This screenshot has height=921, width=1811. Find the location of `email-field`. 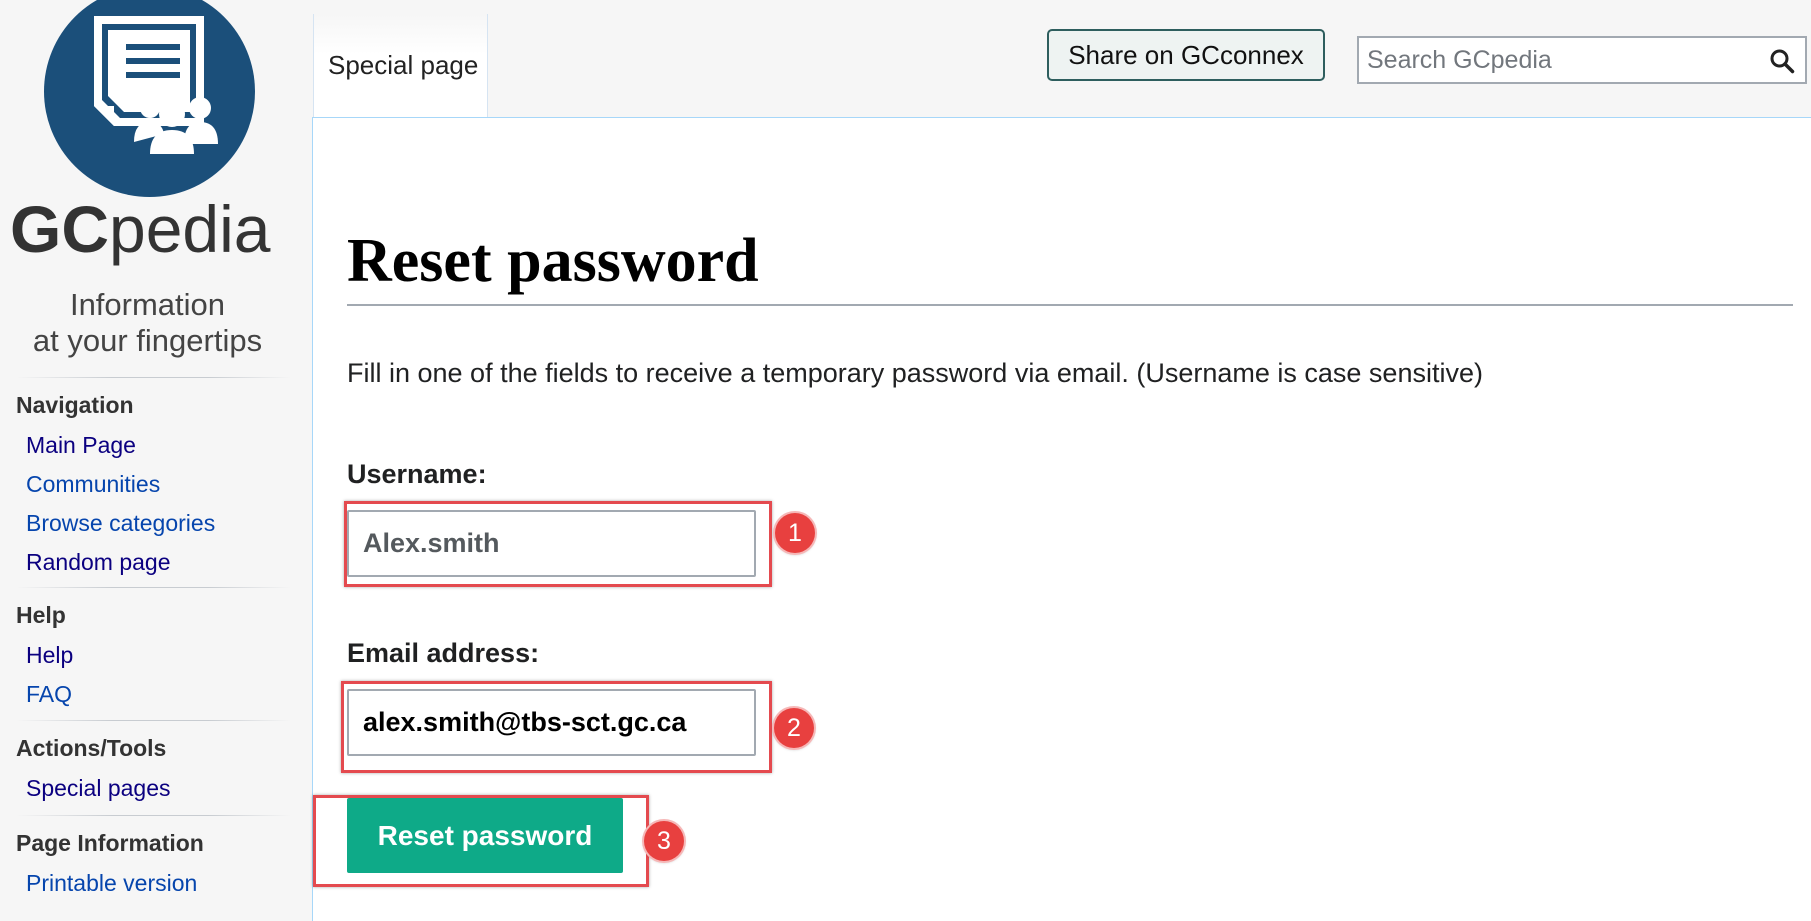

email-field is located at coordinates (551, 722).